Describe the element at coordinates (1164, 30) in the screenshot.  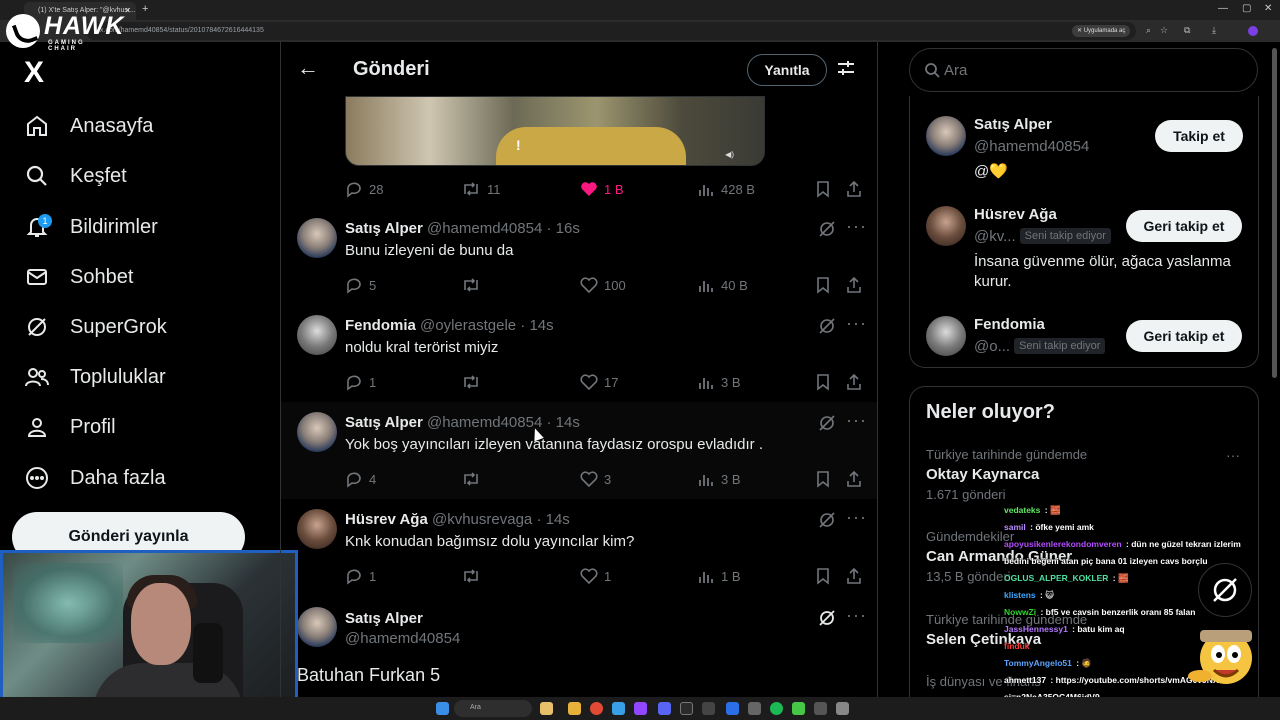
I see `bookmark-star-icon: ☆` at that location.